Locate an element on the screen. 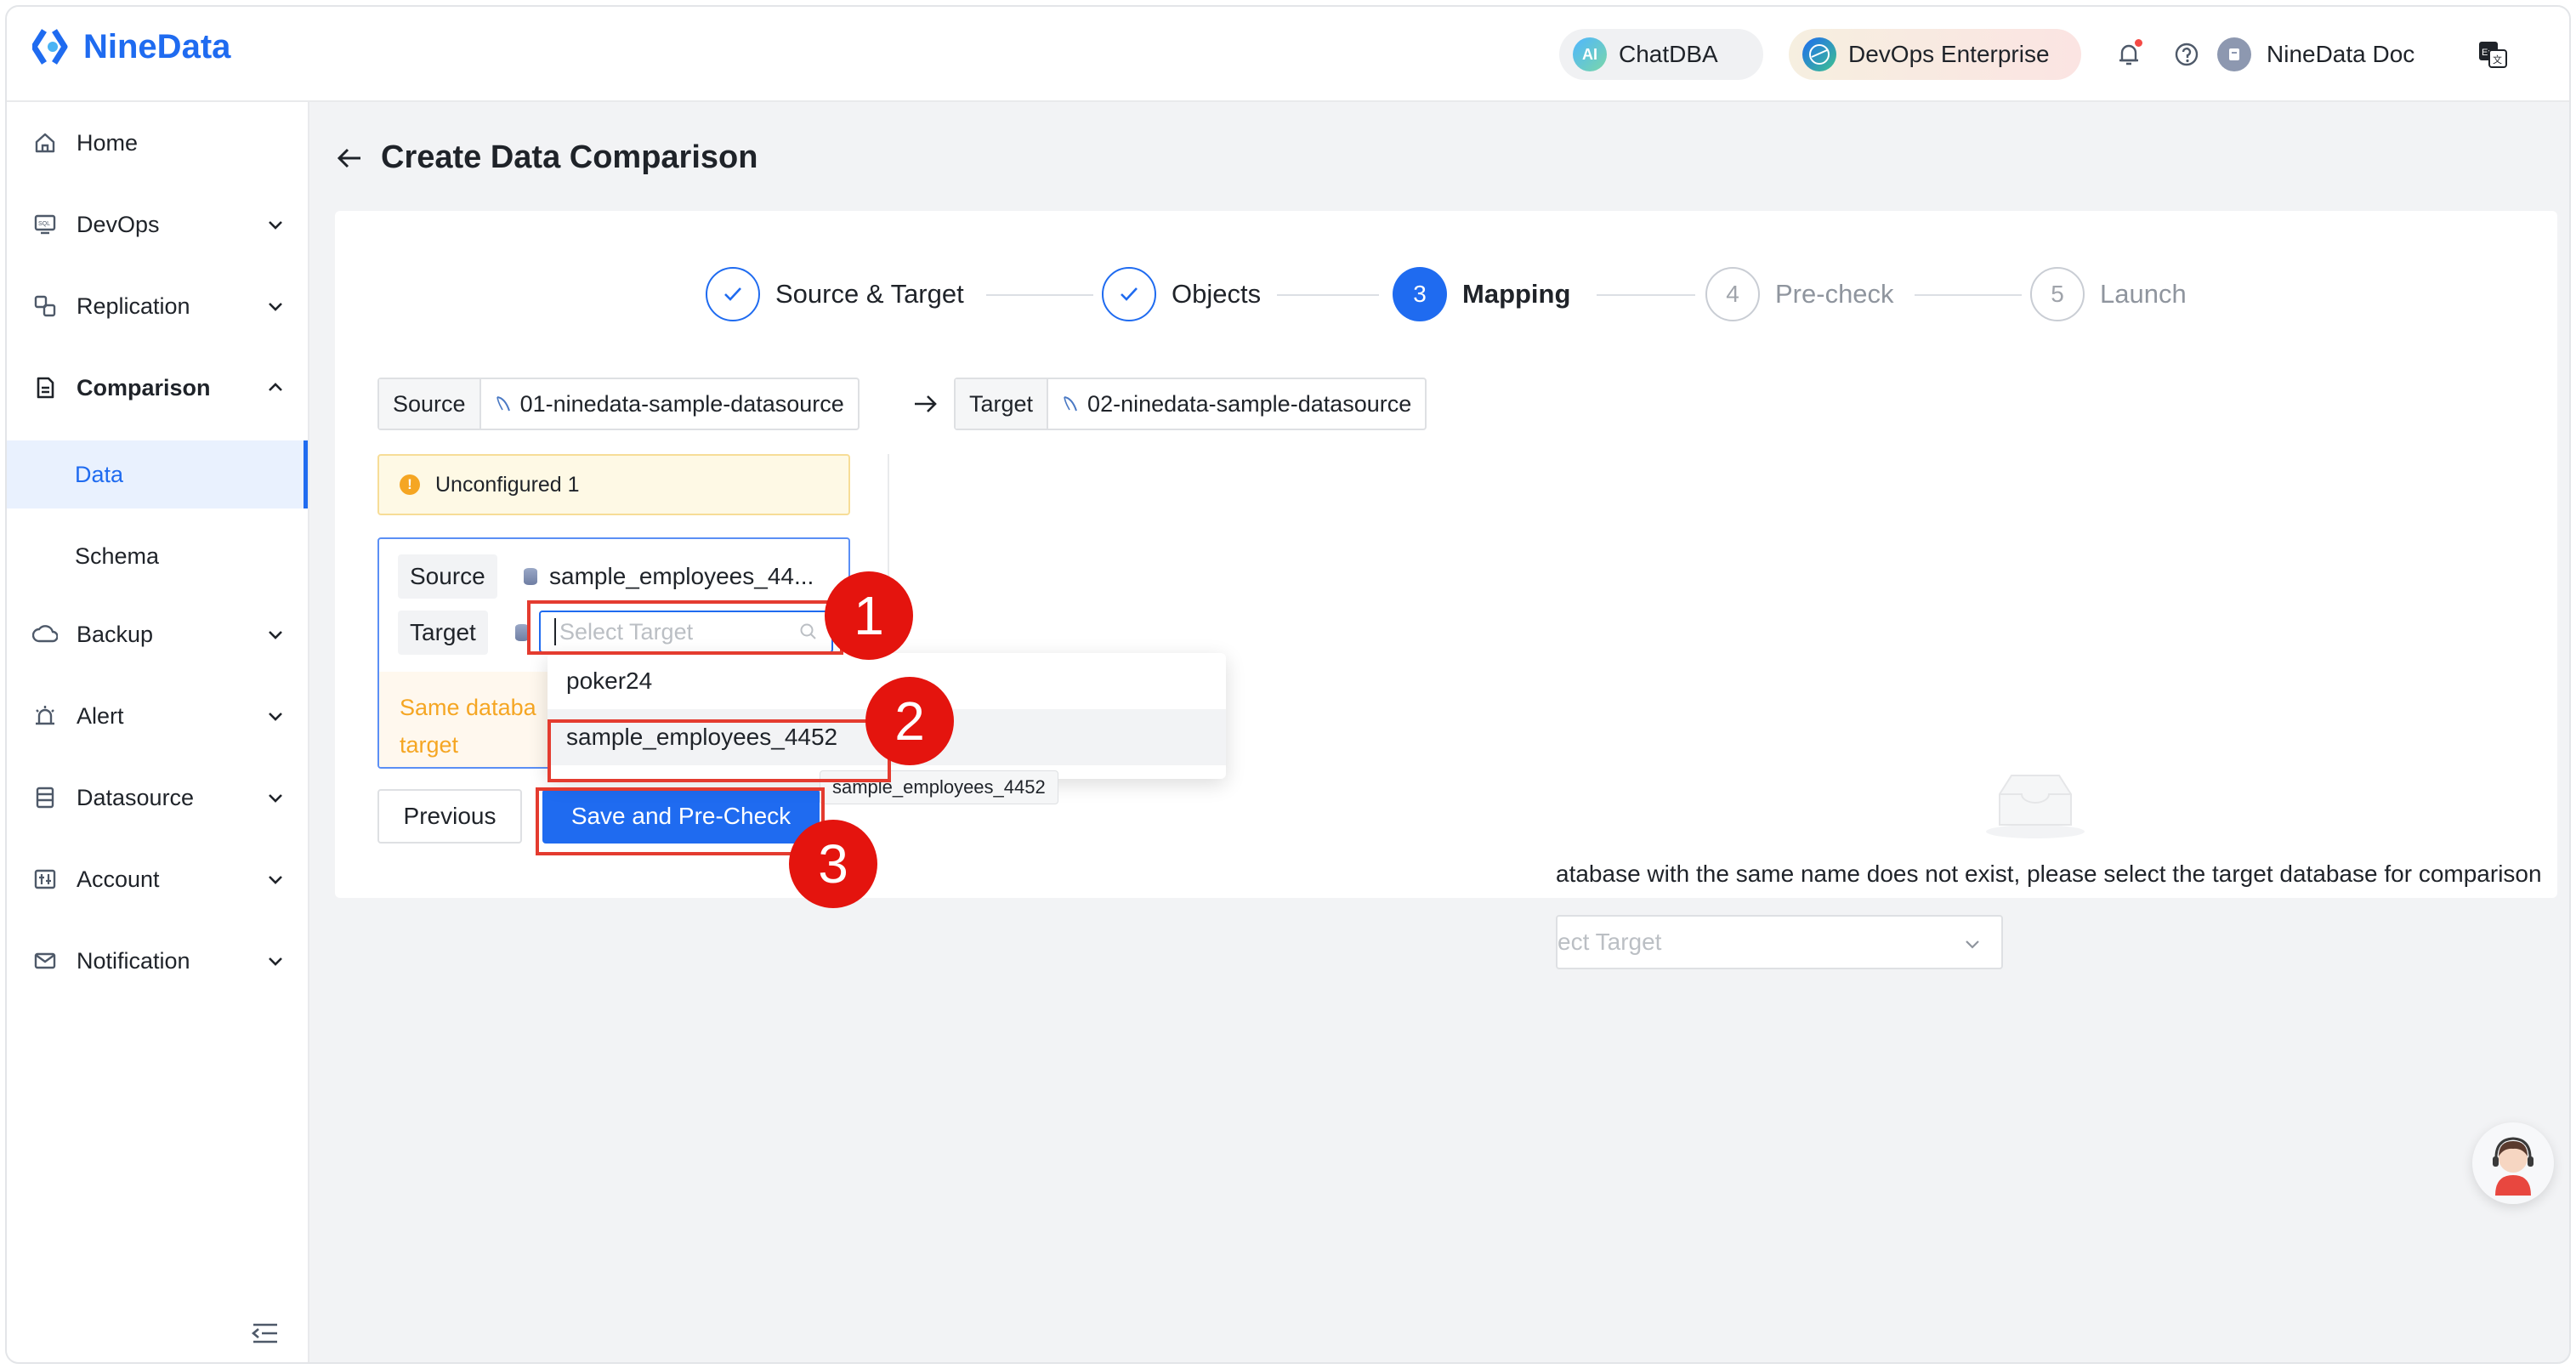 The height and width of the screenshot is (1369, 2576). step-objects: Objects is located at coordinates (1181, 294).